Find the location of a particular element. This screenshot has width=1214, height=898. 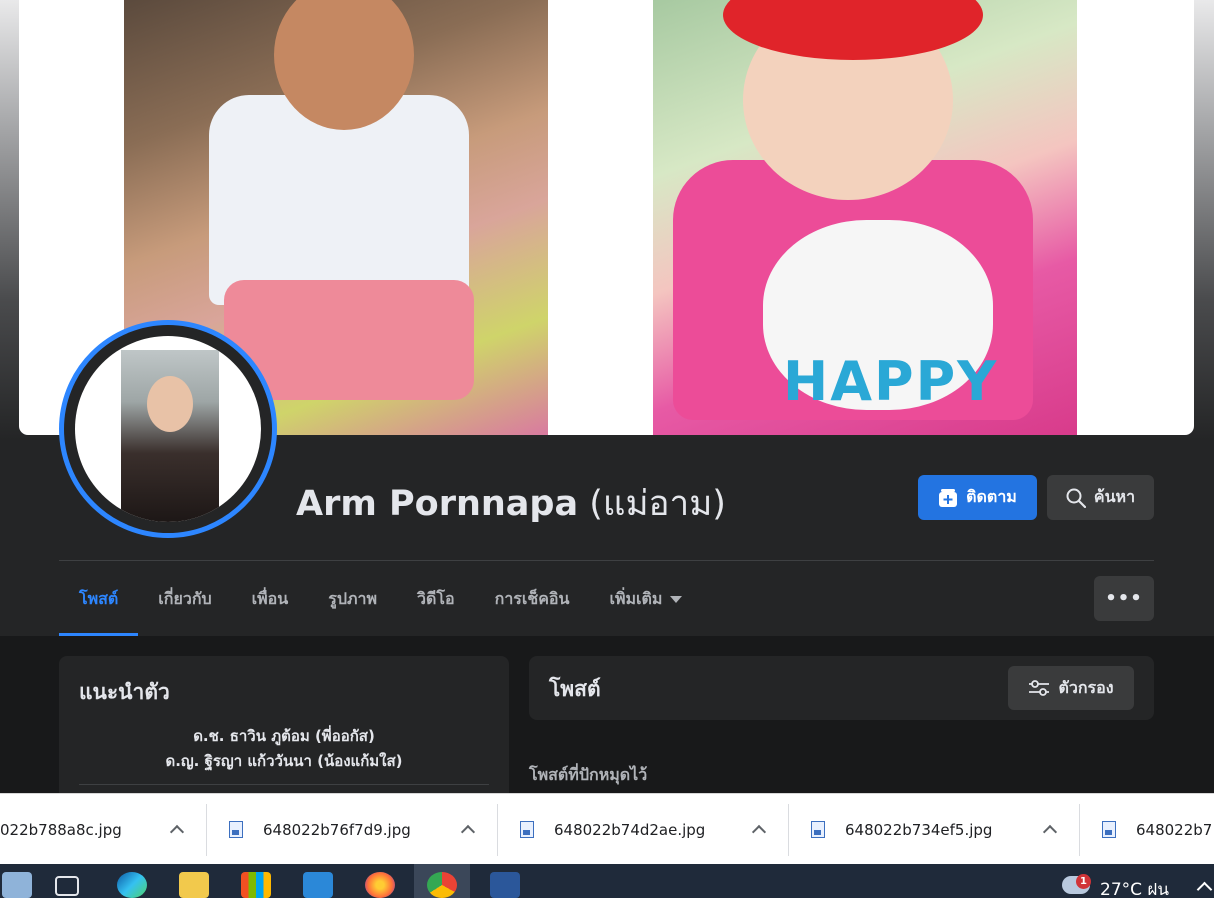

tab-videos: วิดีโอ is located at coordinates (436, 599).